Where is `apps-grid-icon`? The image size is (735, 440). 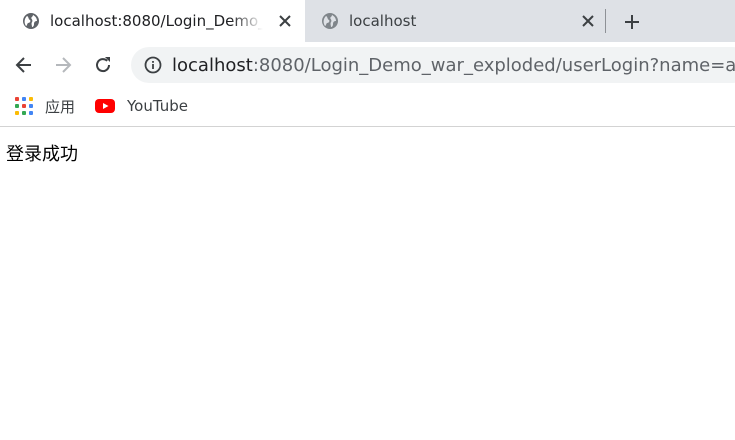 apps-grid-icon is located at coordinates (24, 106).